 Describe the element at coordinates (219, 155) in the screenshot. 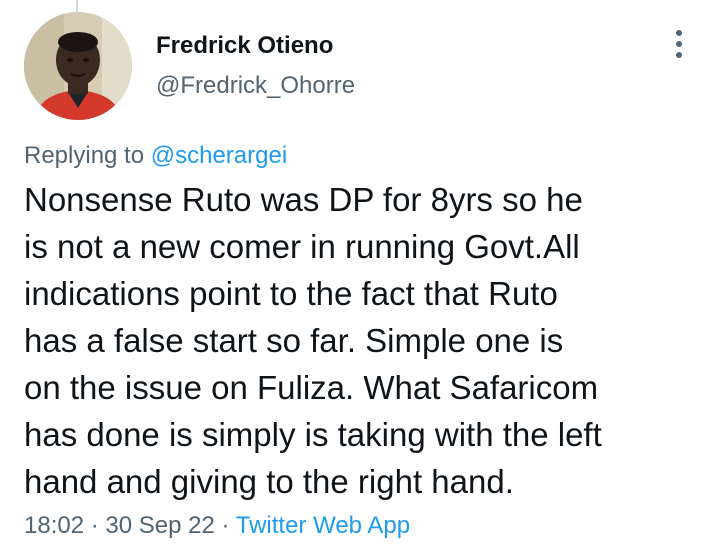

I see `reply-mention-link: @scherargei` at that location.